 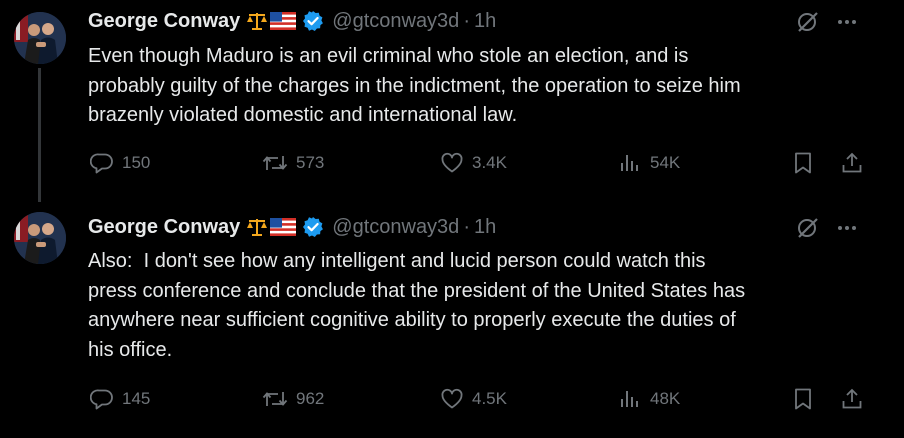 What do you see at coordinates (293, 163) in the screenshot?
I see `repost-button: 573` at bounding box center [293, 163].